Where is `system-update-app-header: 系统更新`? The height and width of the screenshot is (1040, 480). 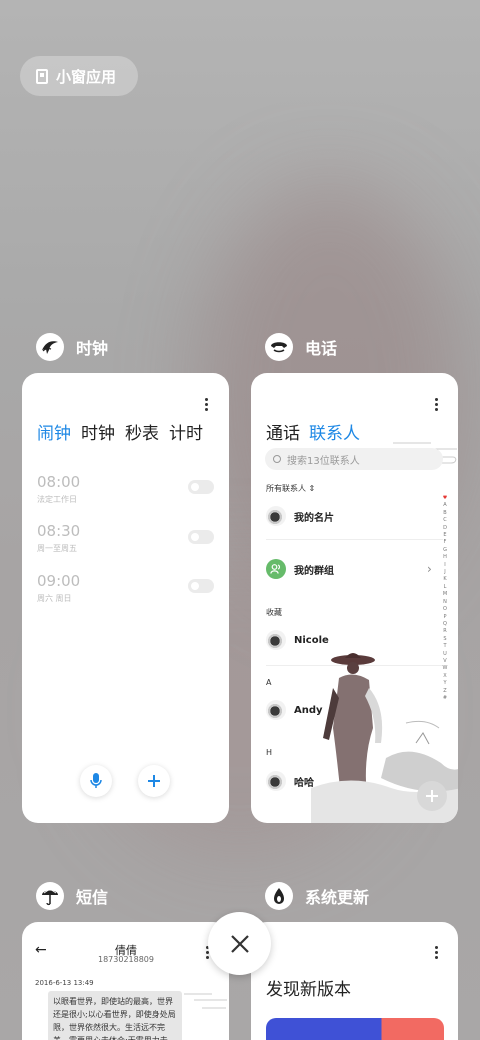 system-update-app-header: 系统更新 is located at coordinates (317, 896).